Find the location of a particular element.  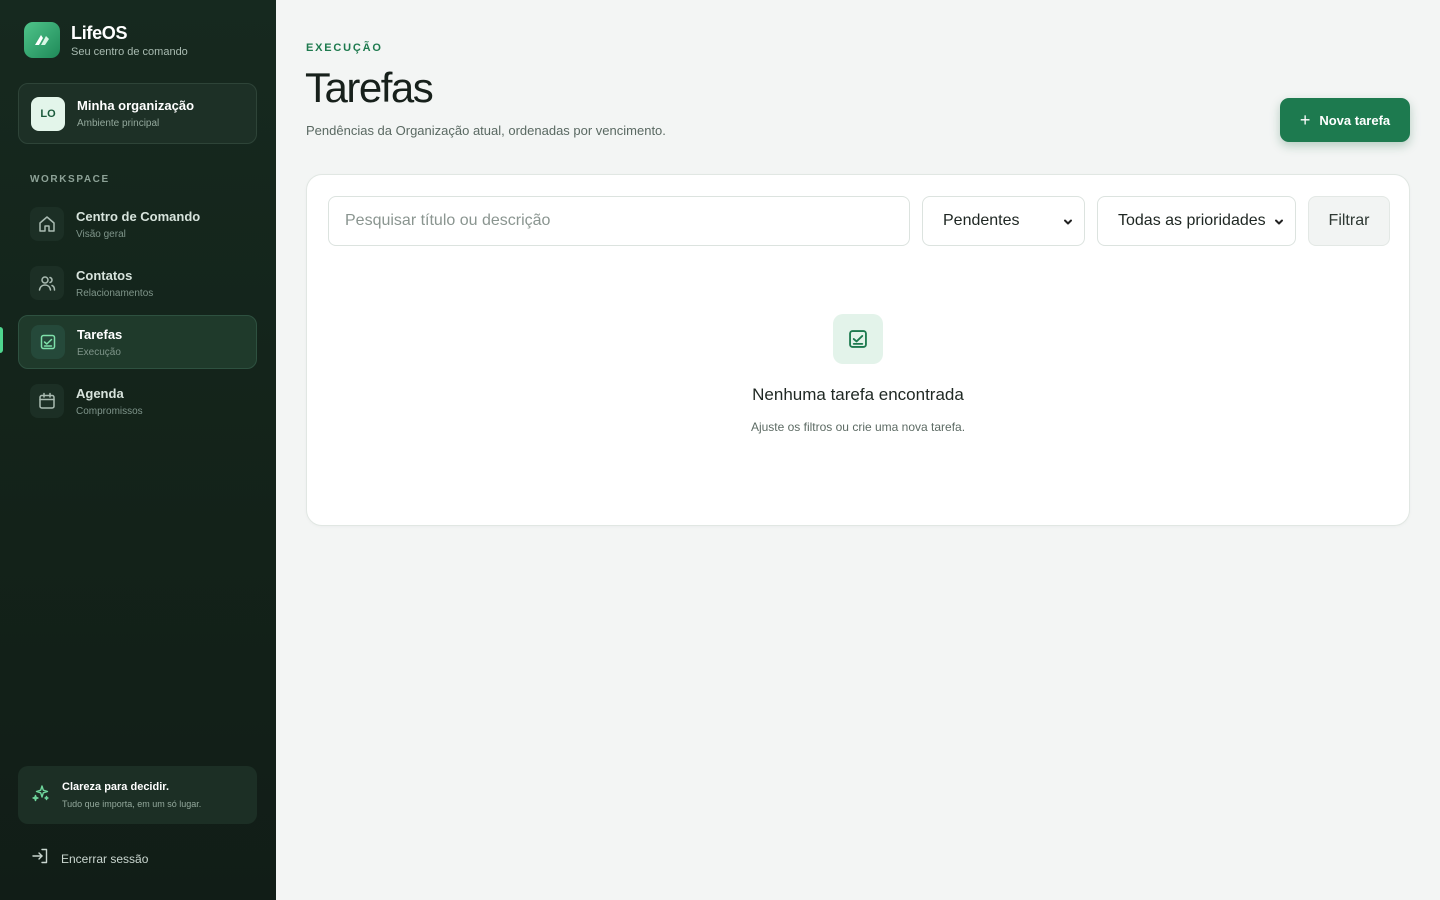

sidebar-item-label: Contatos is located at coordinates (104, 275).